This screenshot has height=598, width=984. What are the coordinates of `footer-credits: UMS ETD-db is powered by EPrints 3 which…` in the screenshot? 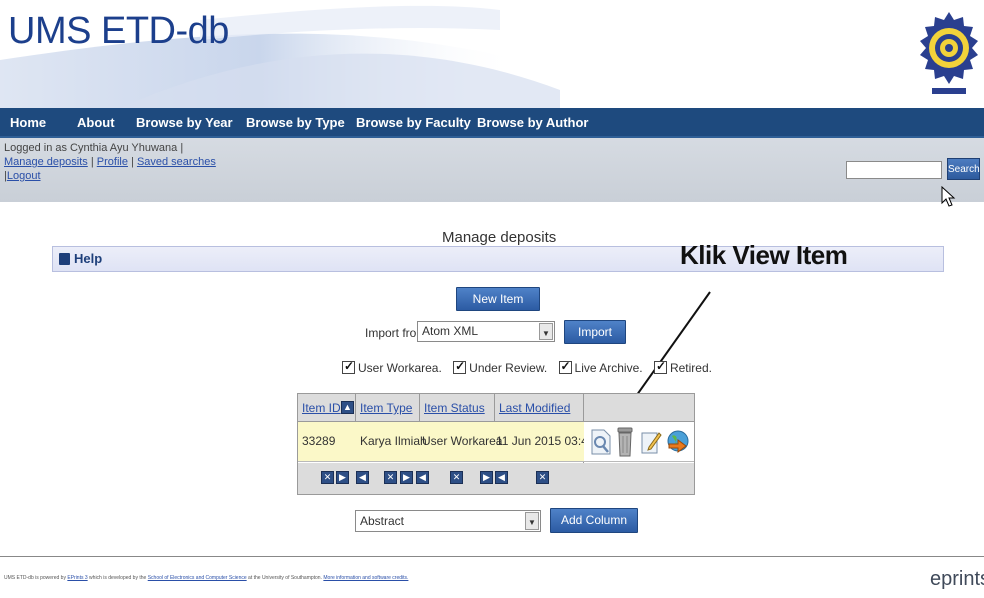 It's located at (206, 578).